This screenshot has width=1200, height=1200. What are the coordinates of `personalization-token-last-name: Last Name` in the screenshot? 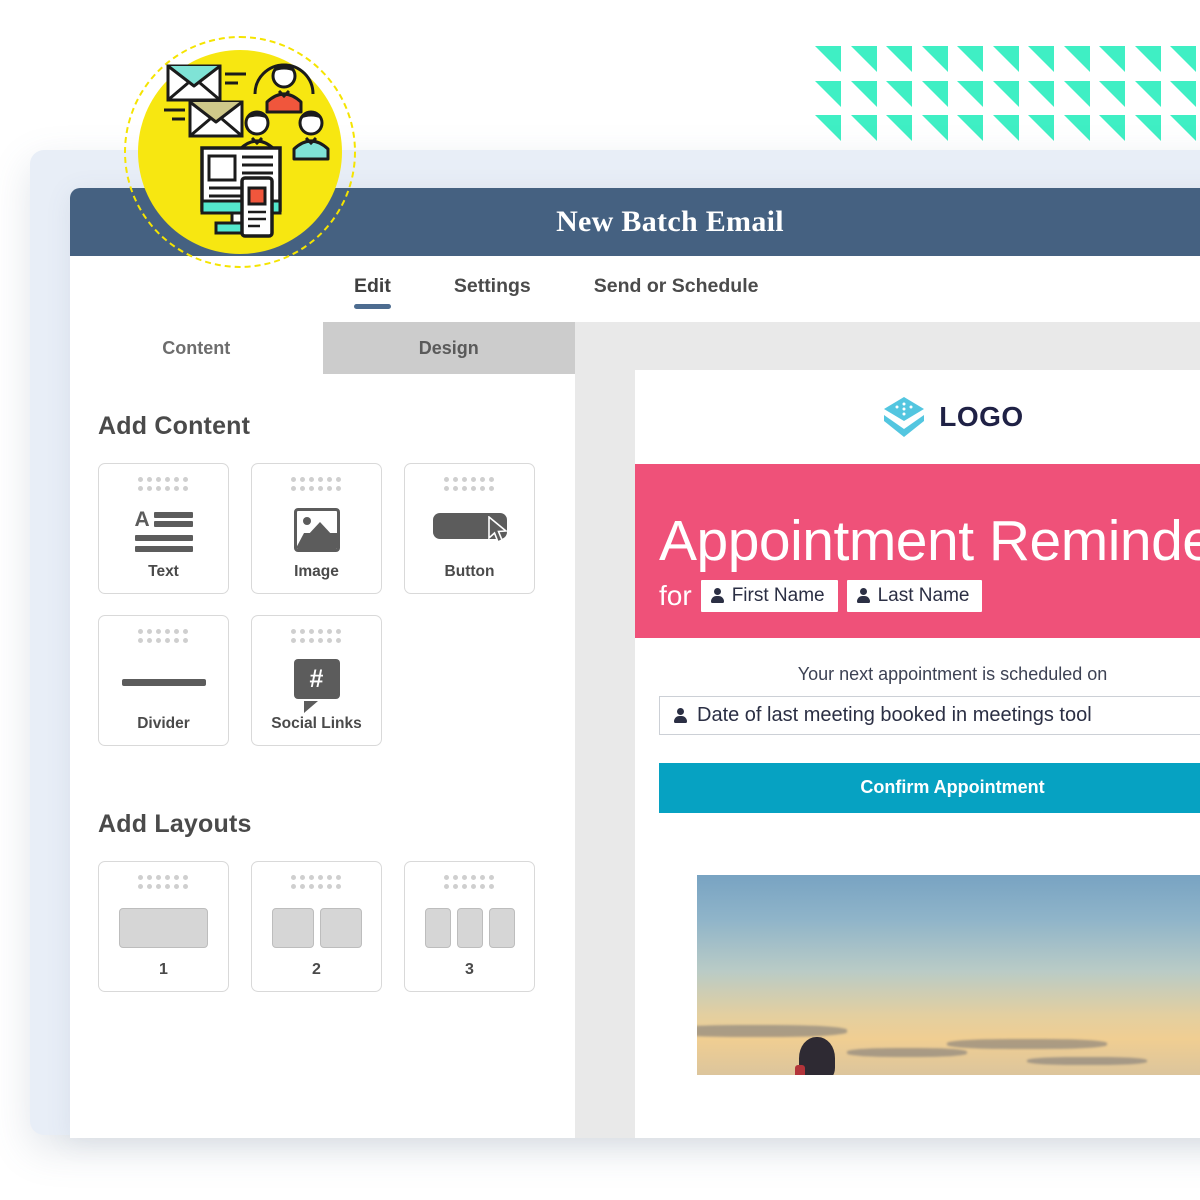 It's located at (914, 595).